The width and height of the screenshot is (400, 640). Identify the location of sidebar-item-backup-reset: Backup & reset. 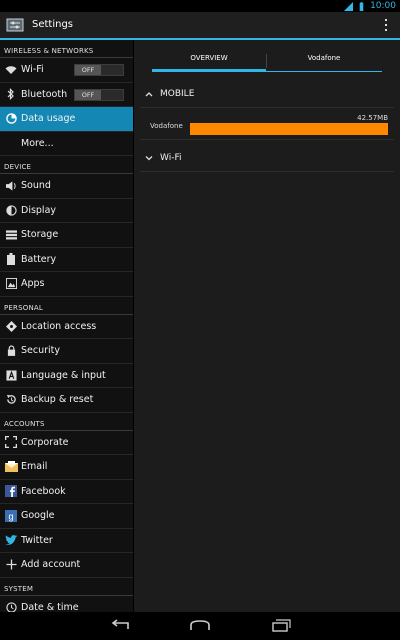
(66, 400).